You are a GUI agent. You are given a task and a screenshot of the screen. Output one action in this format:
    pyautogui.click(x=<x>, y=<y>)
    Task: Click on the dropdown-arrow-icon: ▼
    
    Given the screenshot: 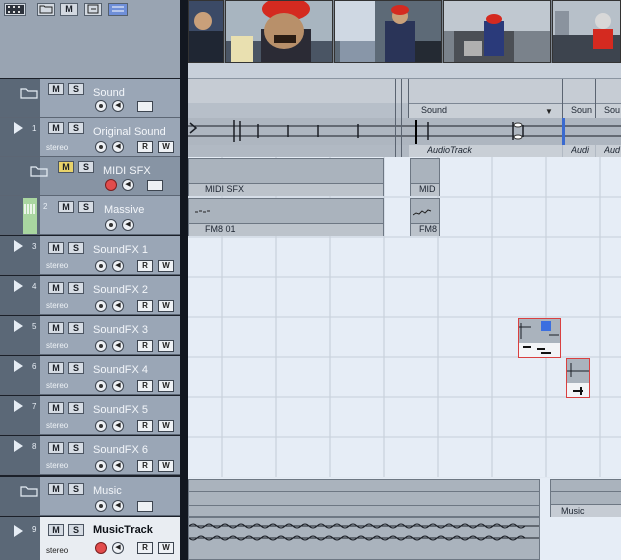 What is the action you would take?
    pyautogui.click(x=549, y=111)
    